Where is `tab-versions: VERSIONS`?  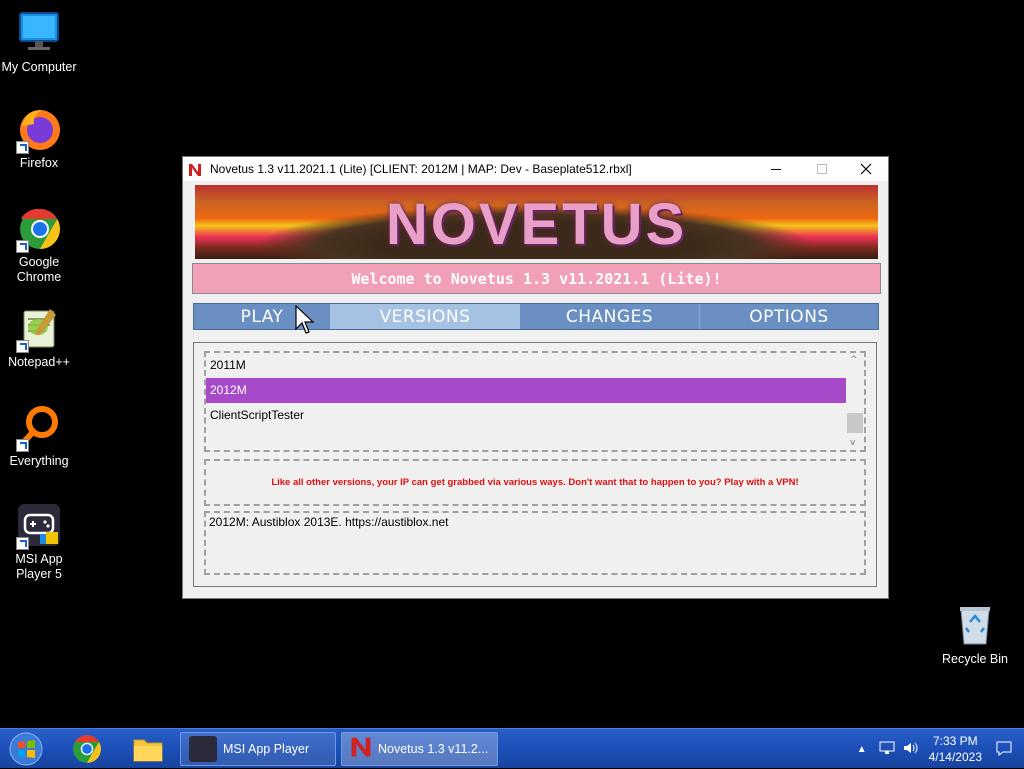
tab-versions: VERSIONS is located at coordinates (425, 316).